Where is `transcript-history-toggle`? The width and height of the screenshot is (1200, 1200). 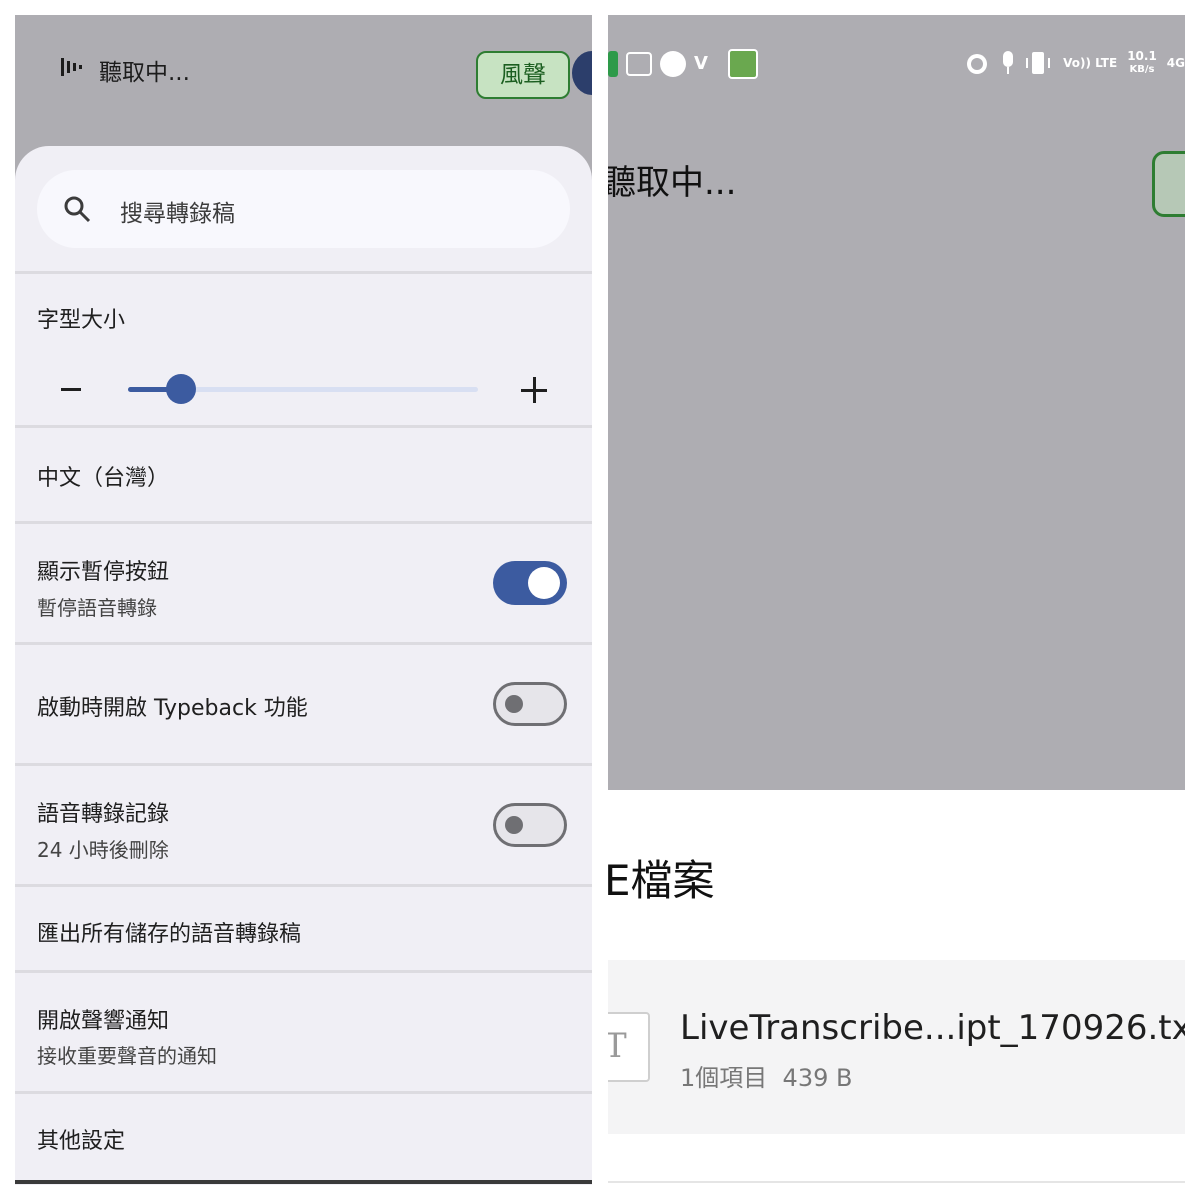
transcript-history-toggle is located at coordinates (530, 825).